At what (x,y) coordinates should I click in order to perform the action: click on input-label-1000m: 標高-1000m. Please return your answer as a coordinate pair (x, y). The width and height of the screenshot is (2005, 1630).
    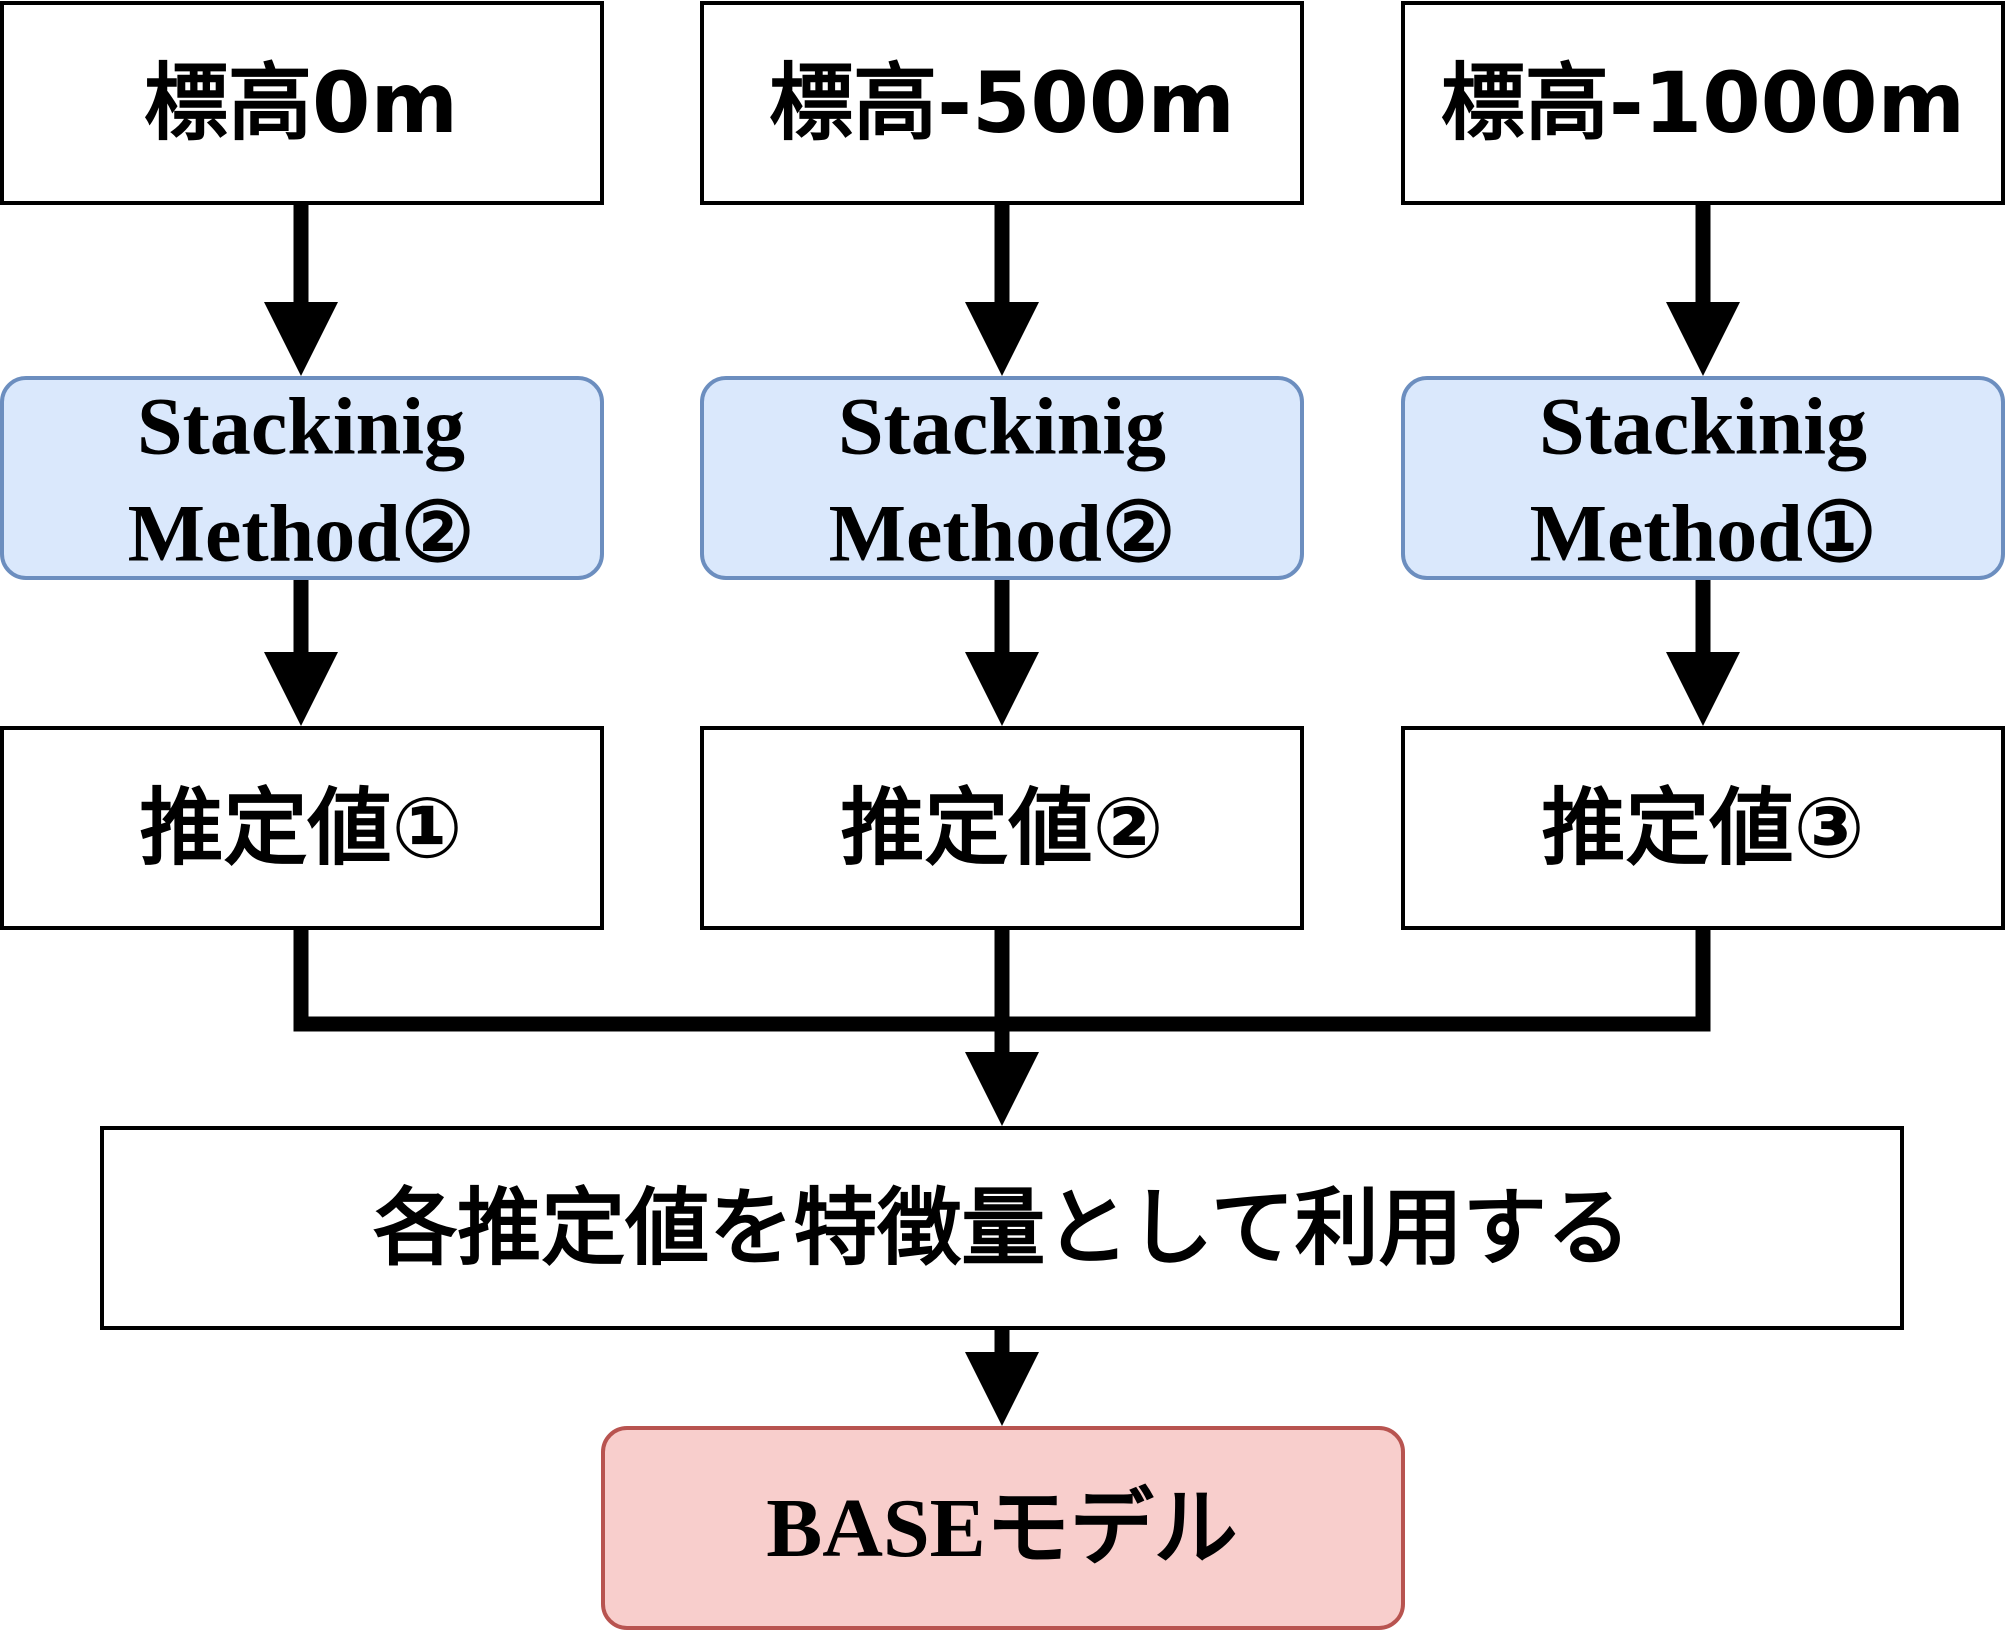
    Looking at the image, I should click on (1703, 103).